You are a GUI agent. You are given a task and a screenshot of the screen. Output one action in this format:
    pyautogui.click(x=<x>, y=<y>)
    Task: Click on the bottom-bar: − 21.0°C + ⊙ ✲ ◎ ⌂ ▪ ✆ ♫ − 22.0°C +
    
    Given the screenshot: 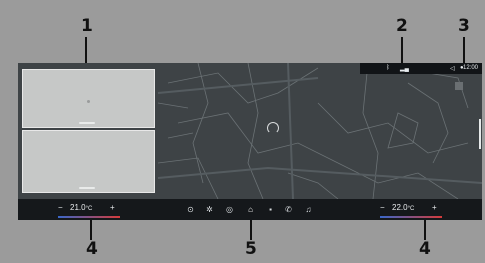 What is the action you would take?
    pyautogui.click(x=250, y=209)
    